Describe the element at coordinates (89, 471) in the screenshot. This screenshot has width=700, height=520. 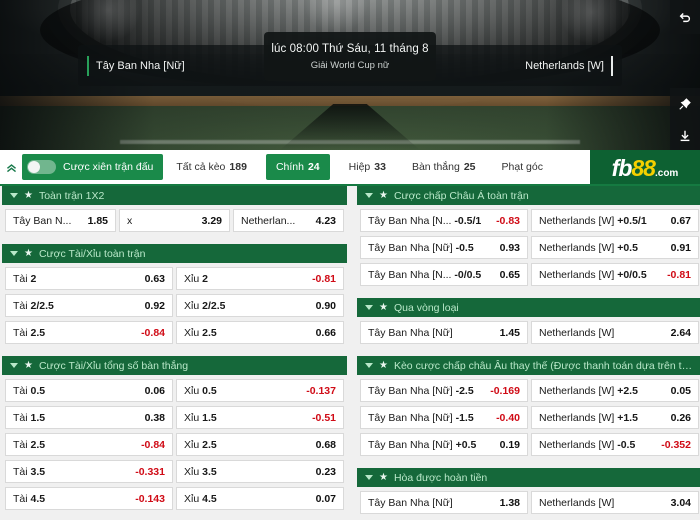
I see `odds-button: Tài 3.5 -0.331` at that location.